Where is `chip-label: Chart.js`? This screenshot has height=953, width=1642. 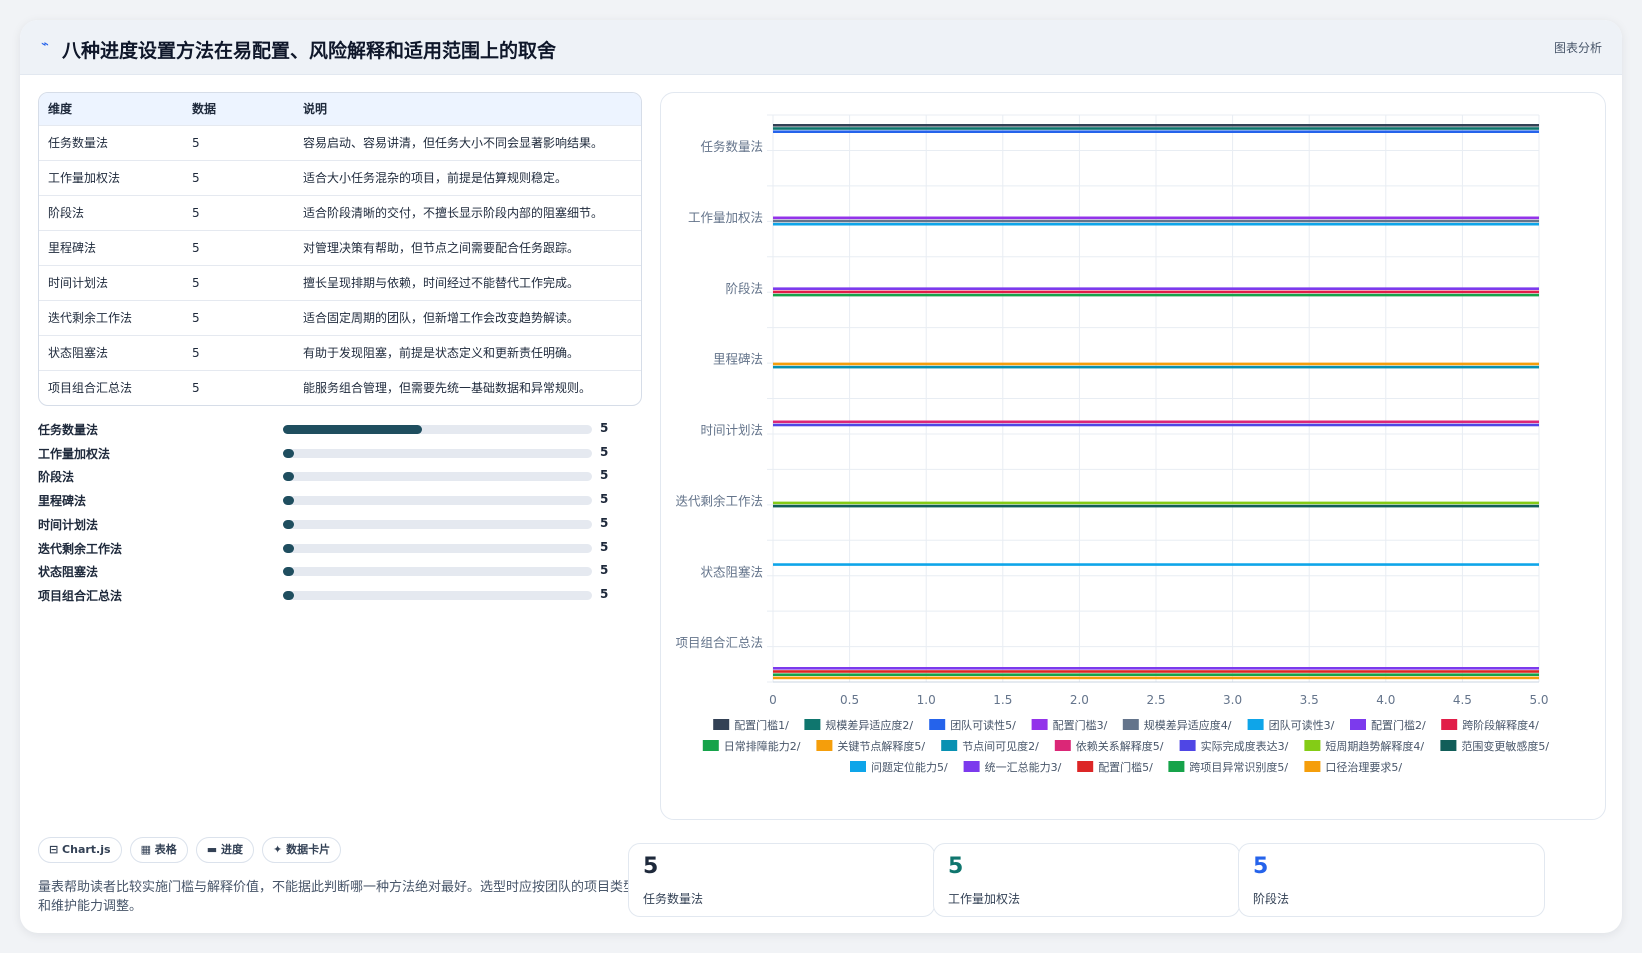
chip-label: Chart.js is located at coordinates (86, 849).